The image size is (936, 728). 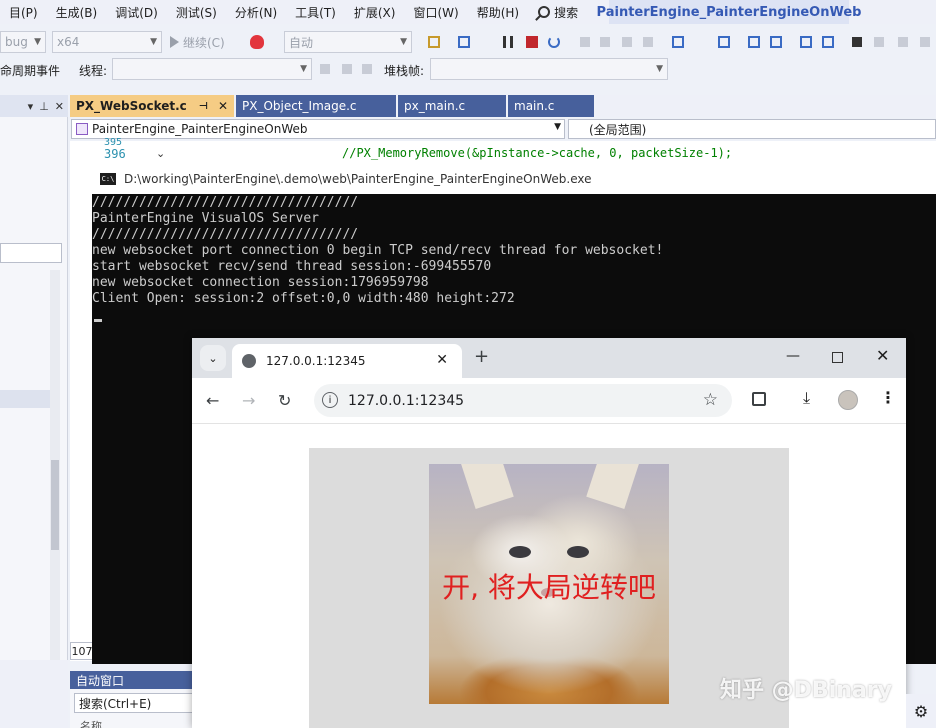 I want to click on bookmark-icon, so click(x=857, y=42).